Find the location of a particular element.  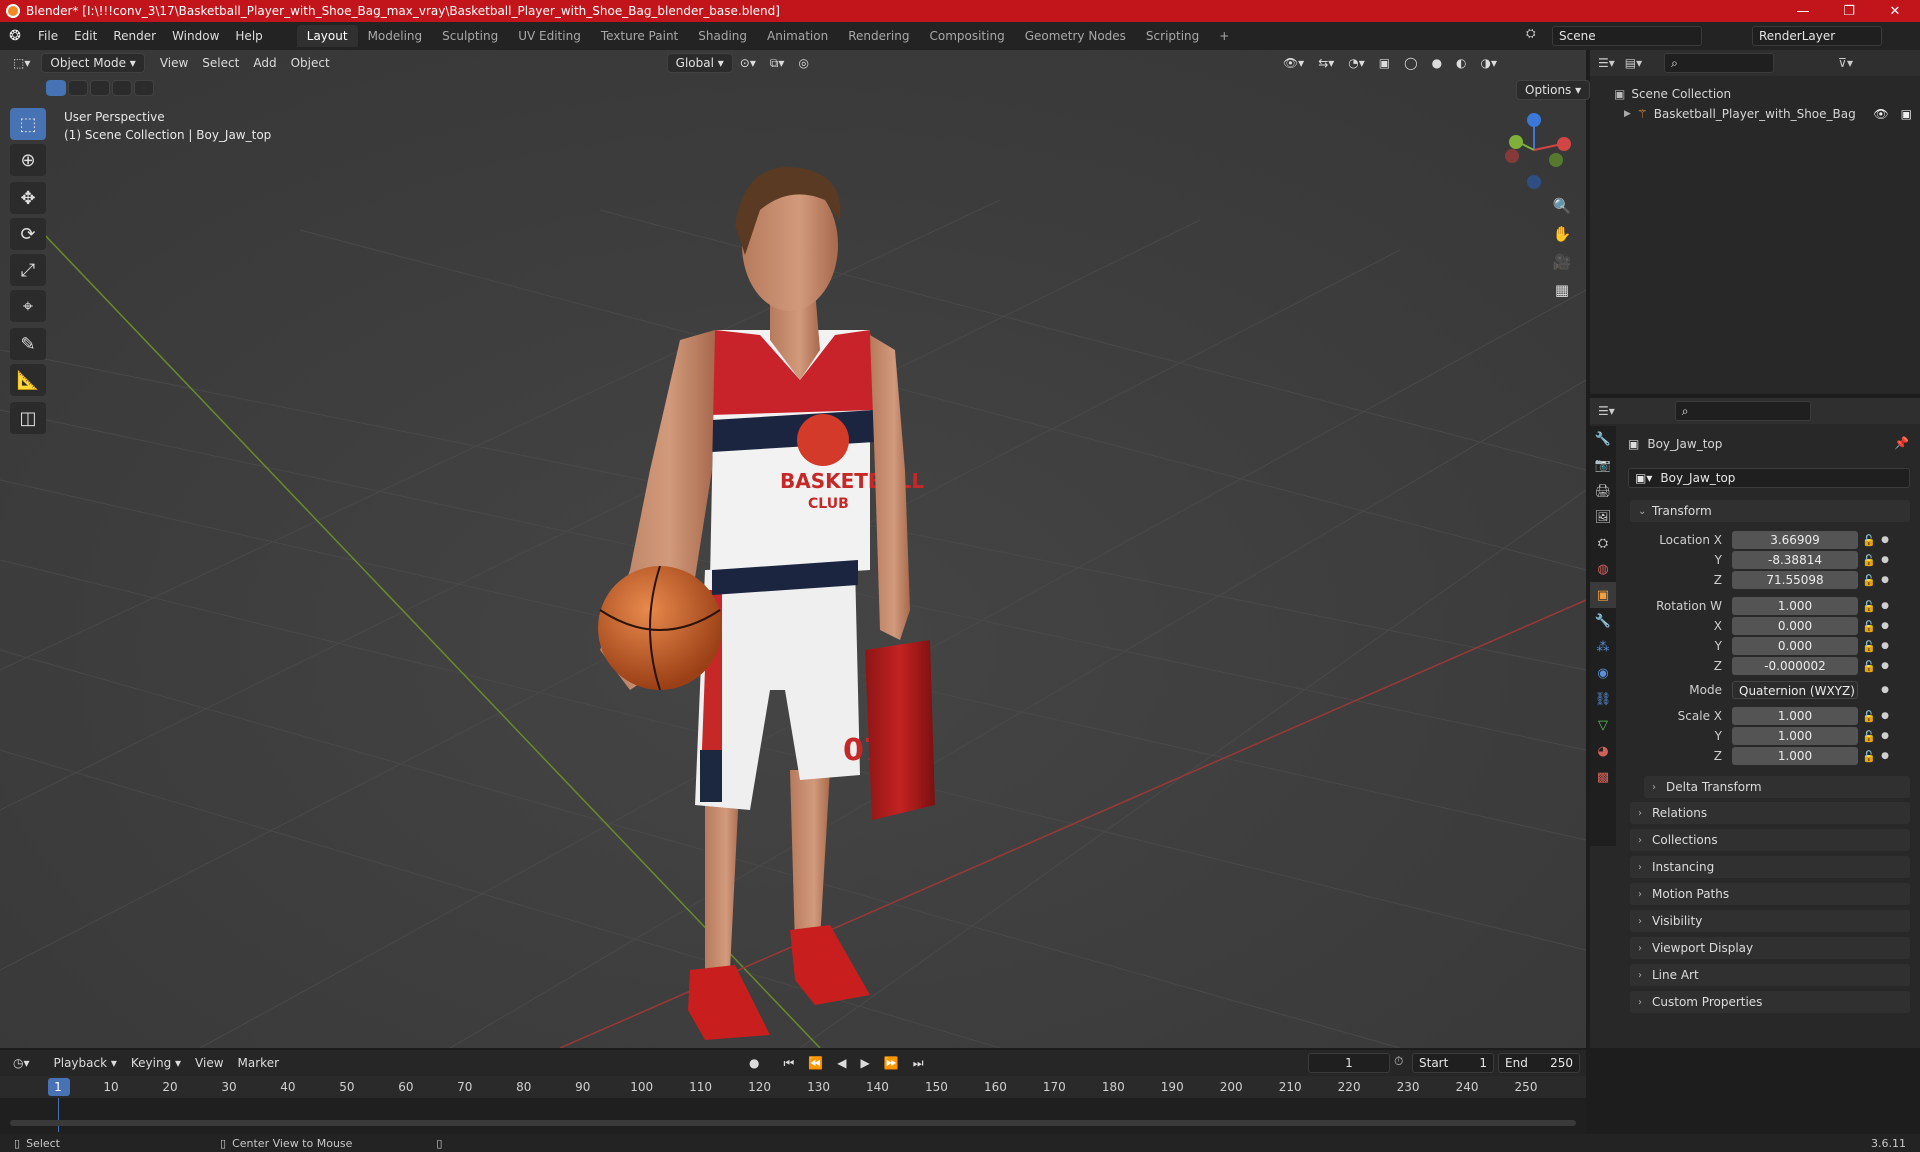

delta-transform-header: › Delta Transform is located at coordinates (1777, 787).